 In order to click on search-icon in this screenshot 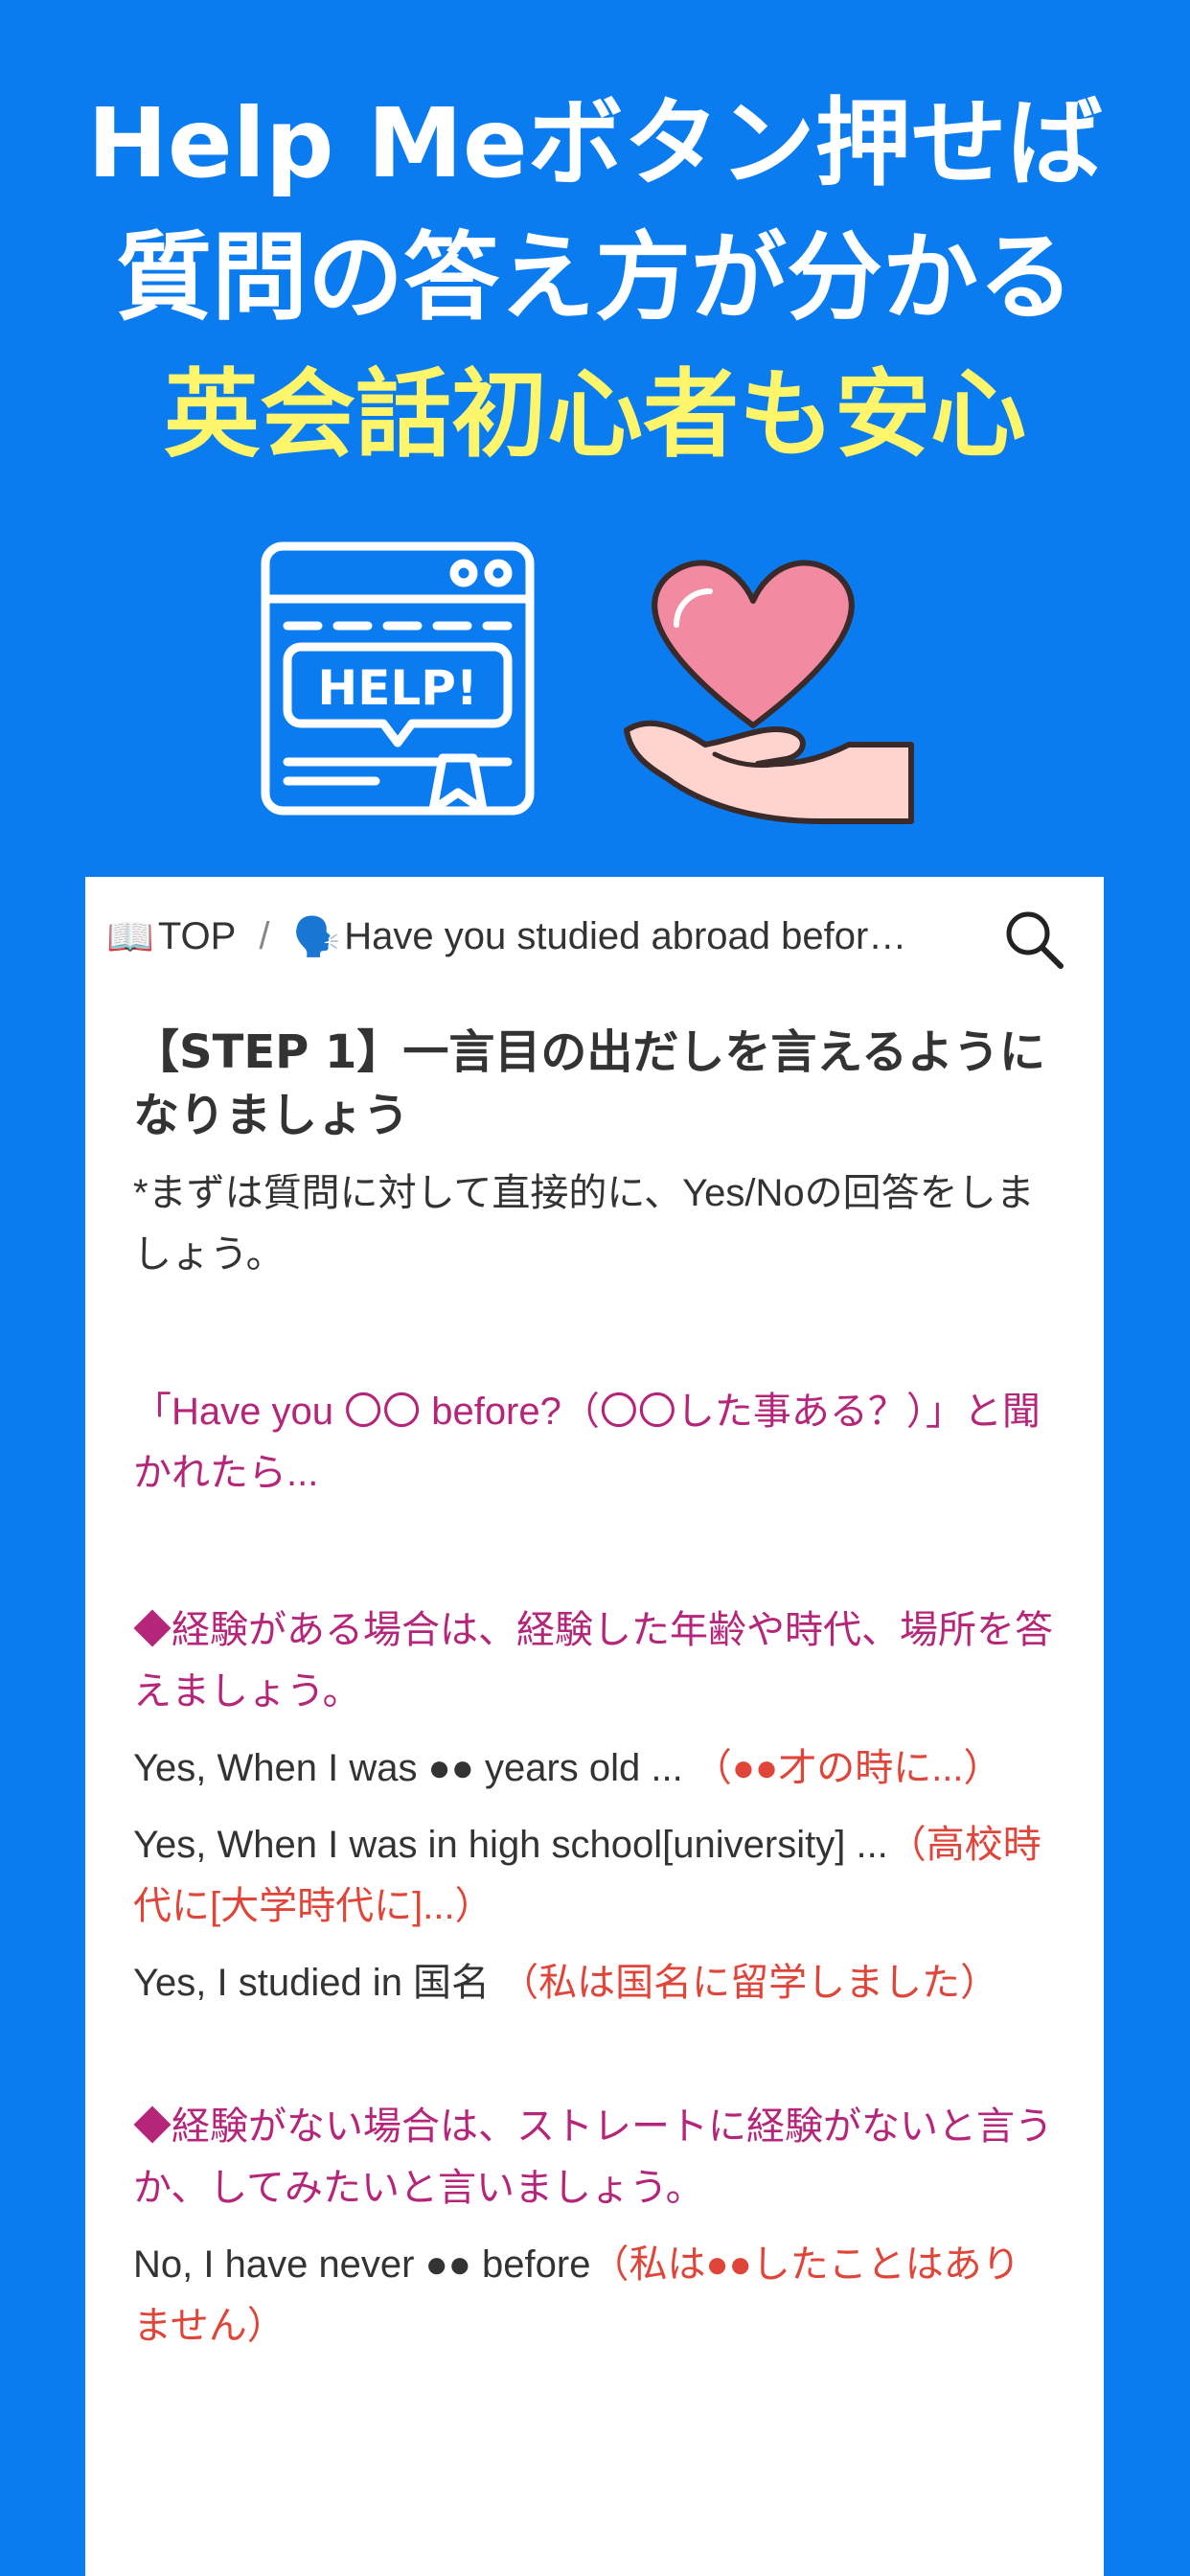, I will do `click(1034, 939)`.